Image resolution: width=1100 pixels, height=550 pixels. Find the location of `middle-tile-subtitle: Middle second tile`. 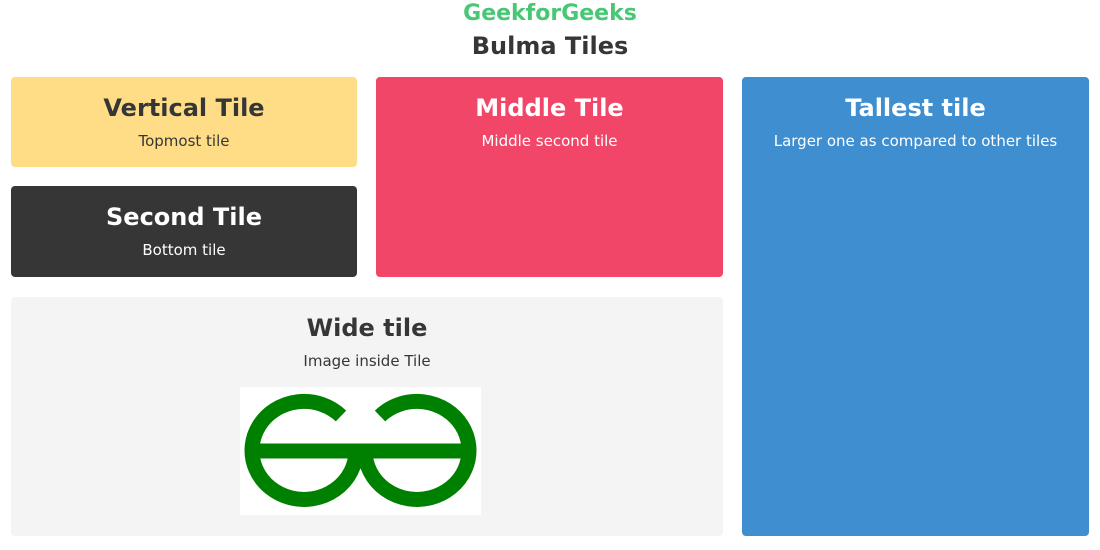

middle-tile-subtitle: Middle second tile is located at coordinates (549, 141).